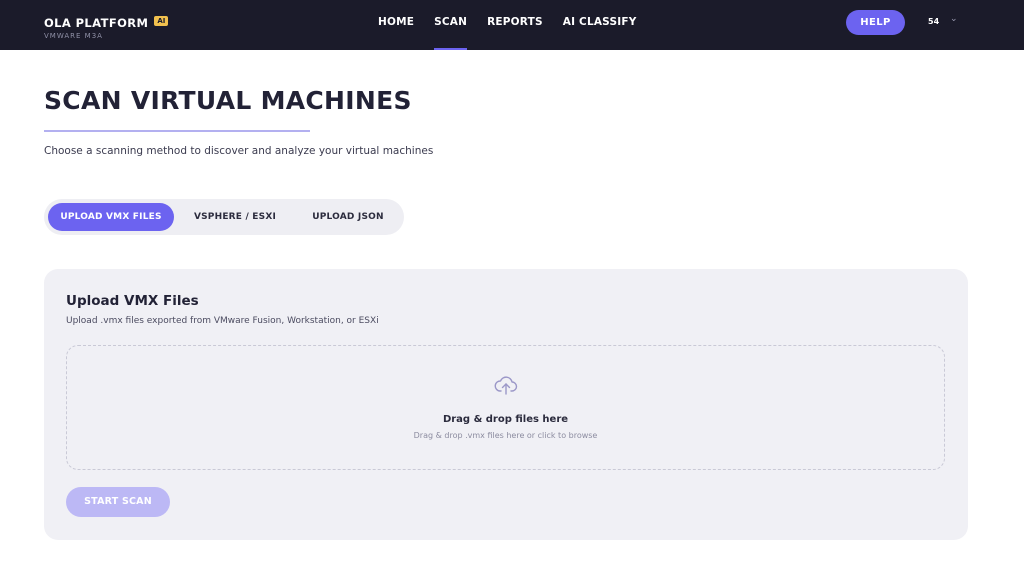  I want to click on brand-subtitle: VMWARE M3A, so click(73, 36).